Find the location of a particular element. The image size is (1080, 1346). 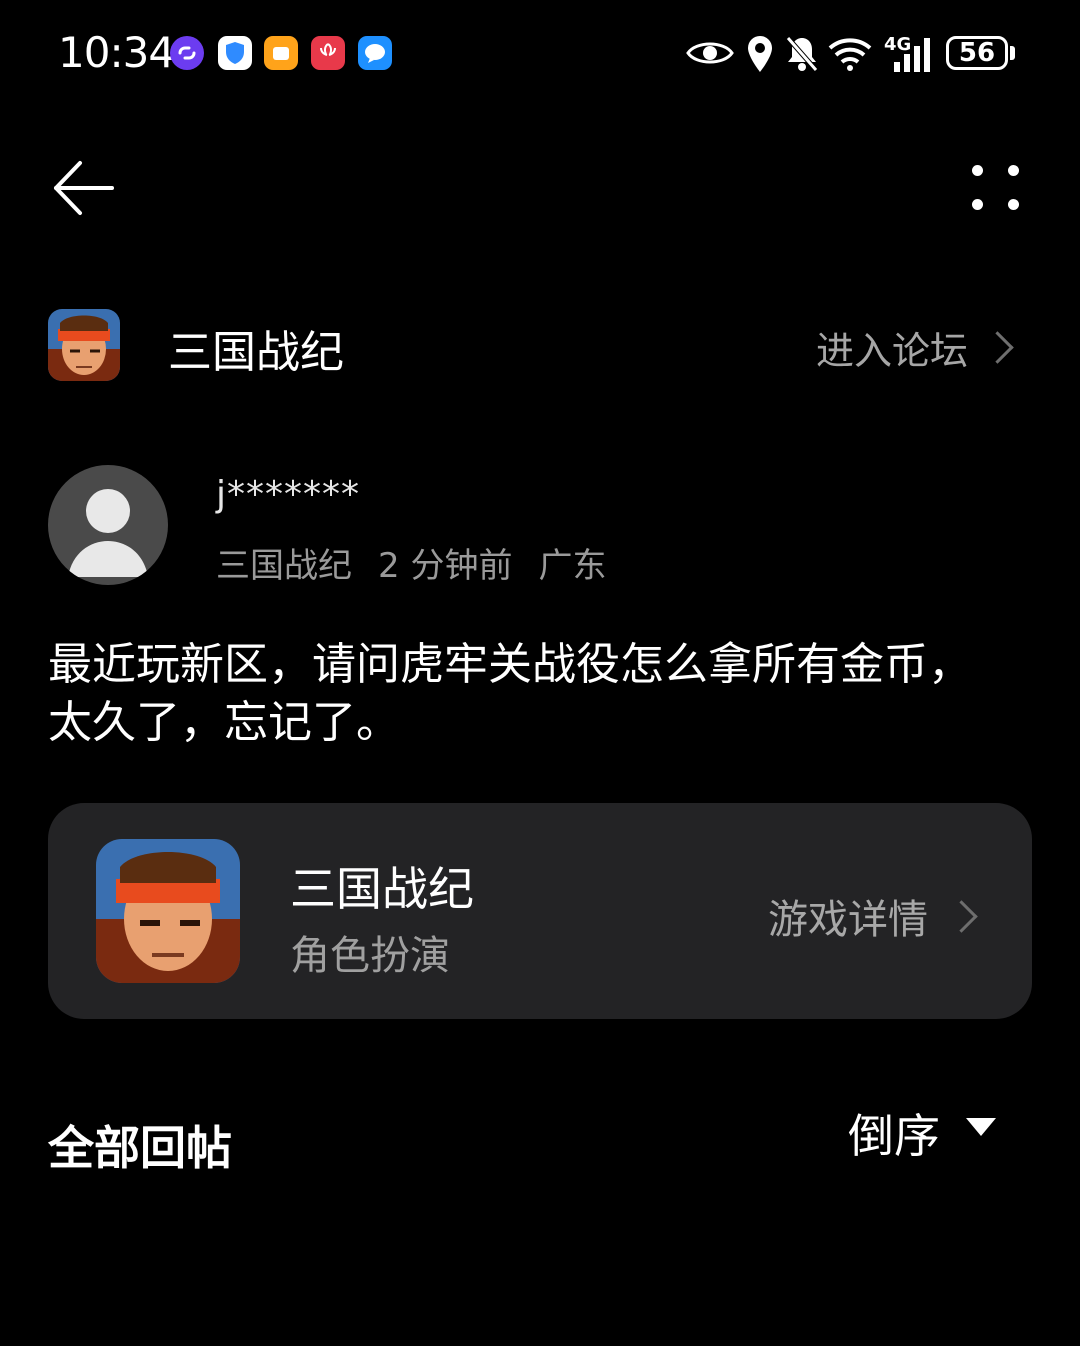

shield-app-icon is located at coordinates (235, 53).